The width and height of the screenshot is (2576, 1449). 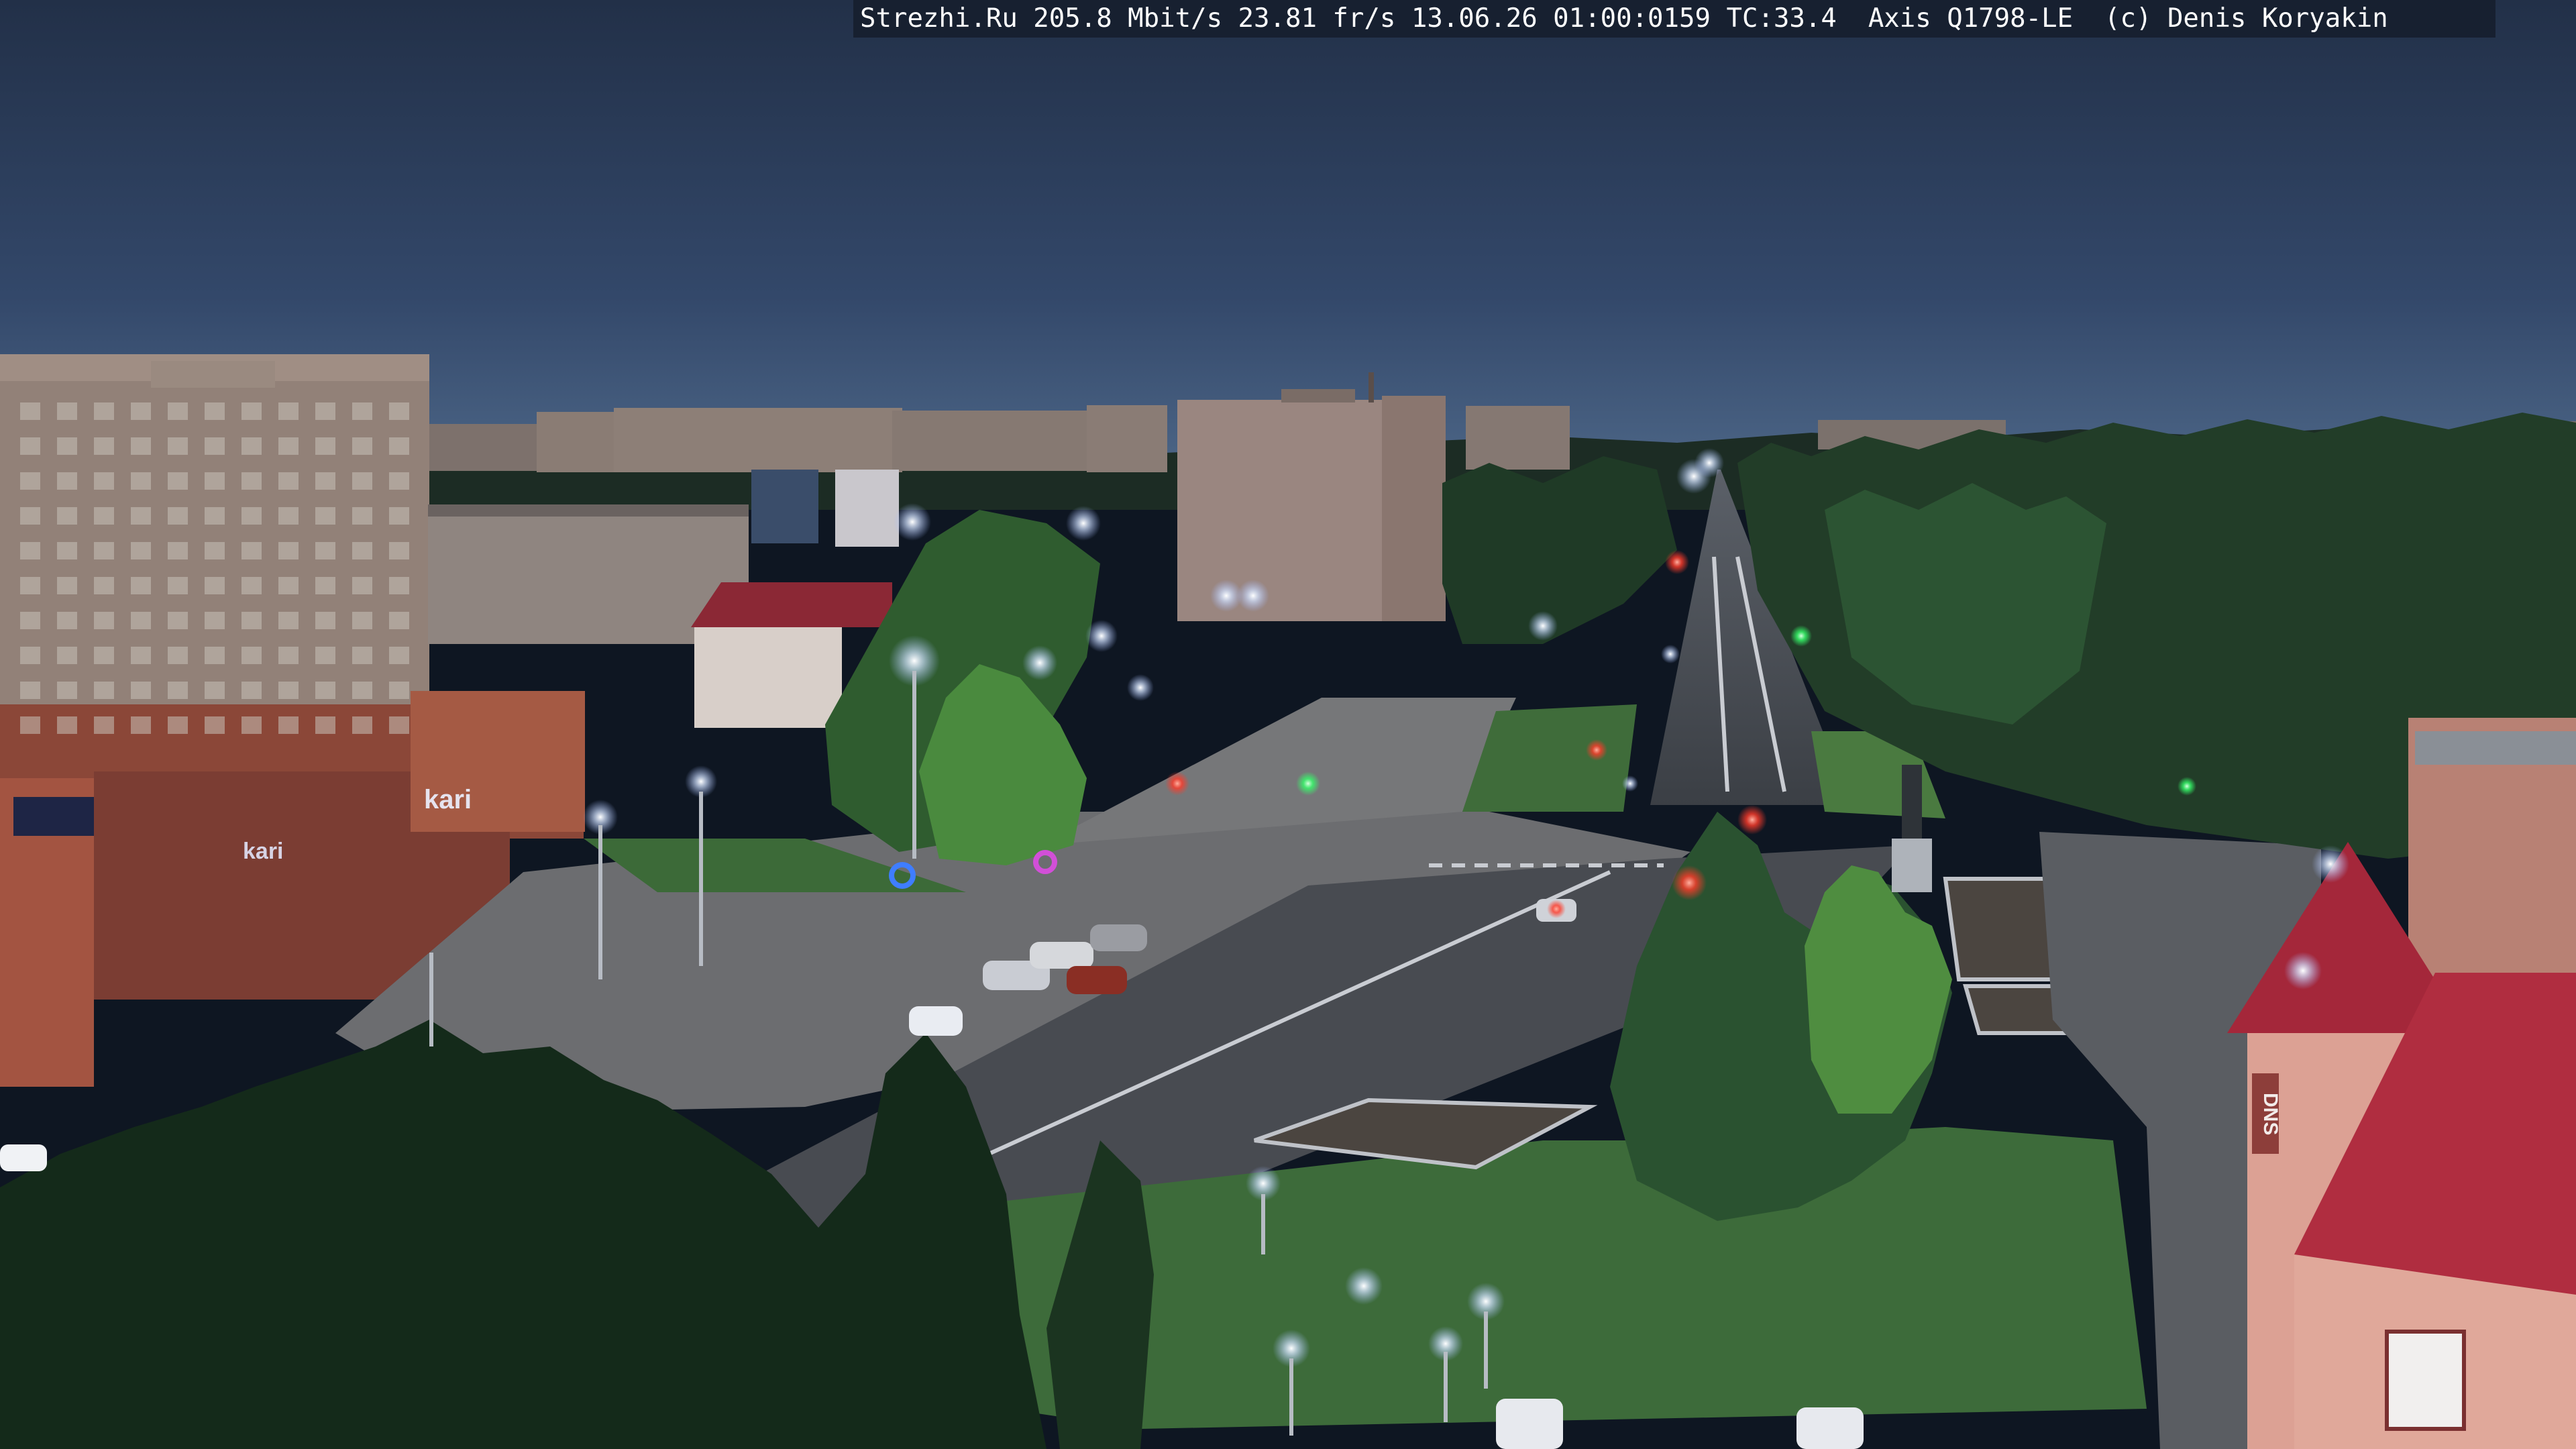 What do you see at coordinates (2270, 1114) in the screenshot?
I see `right-building-sign: DNS` at bounding box center [2270, 1114].